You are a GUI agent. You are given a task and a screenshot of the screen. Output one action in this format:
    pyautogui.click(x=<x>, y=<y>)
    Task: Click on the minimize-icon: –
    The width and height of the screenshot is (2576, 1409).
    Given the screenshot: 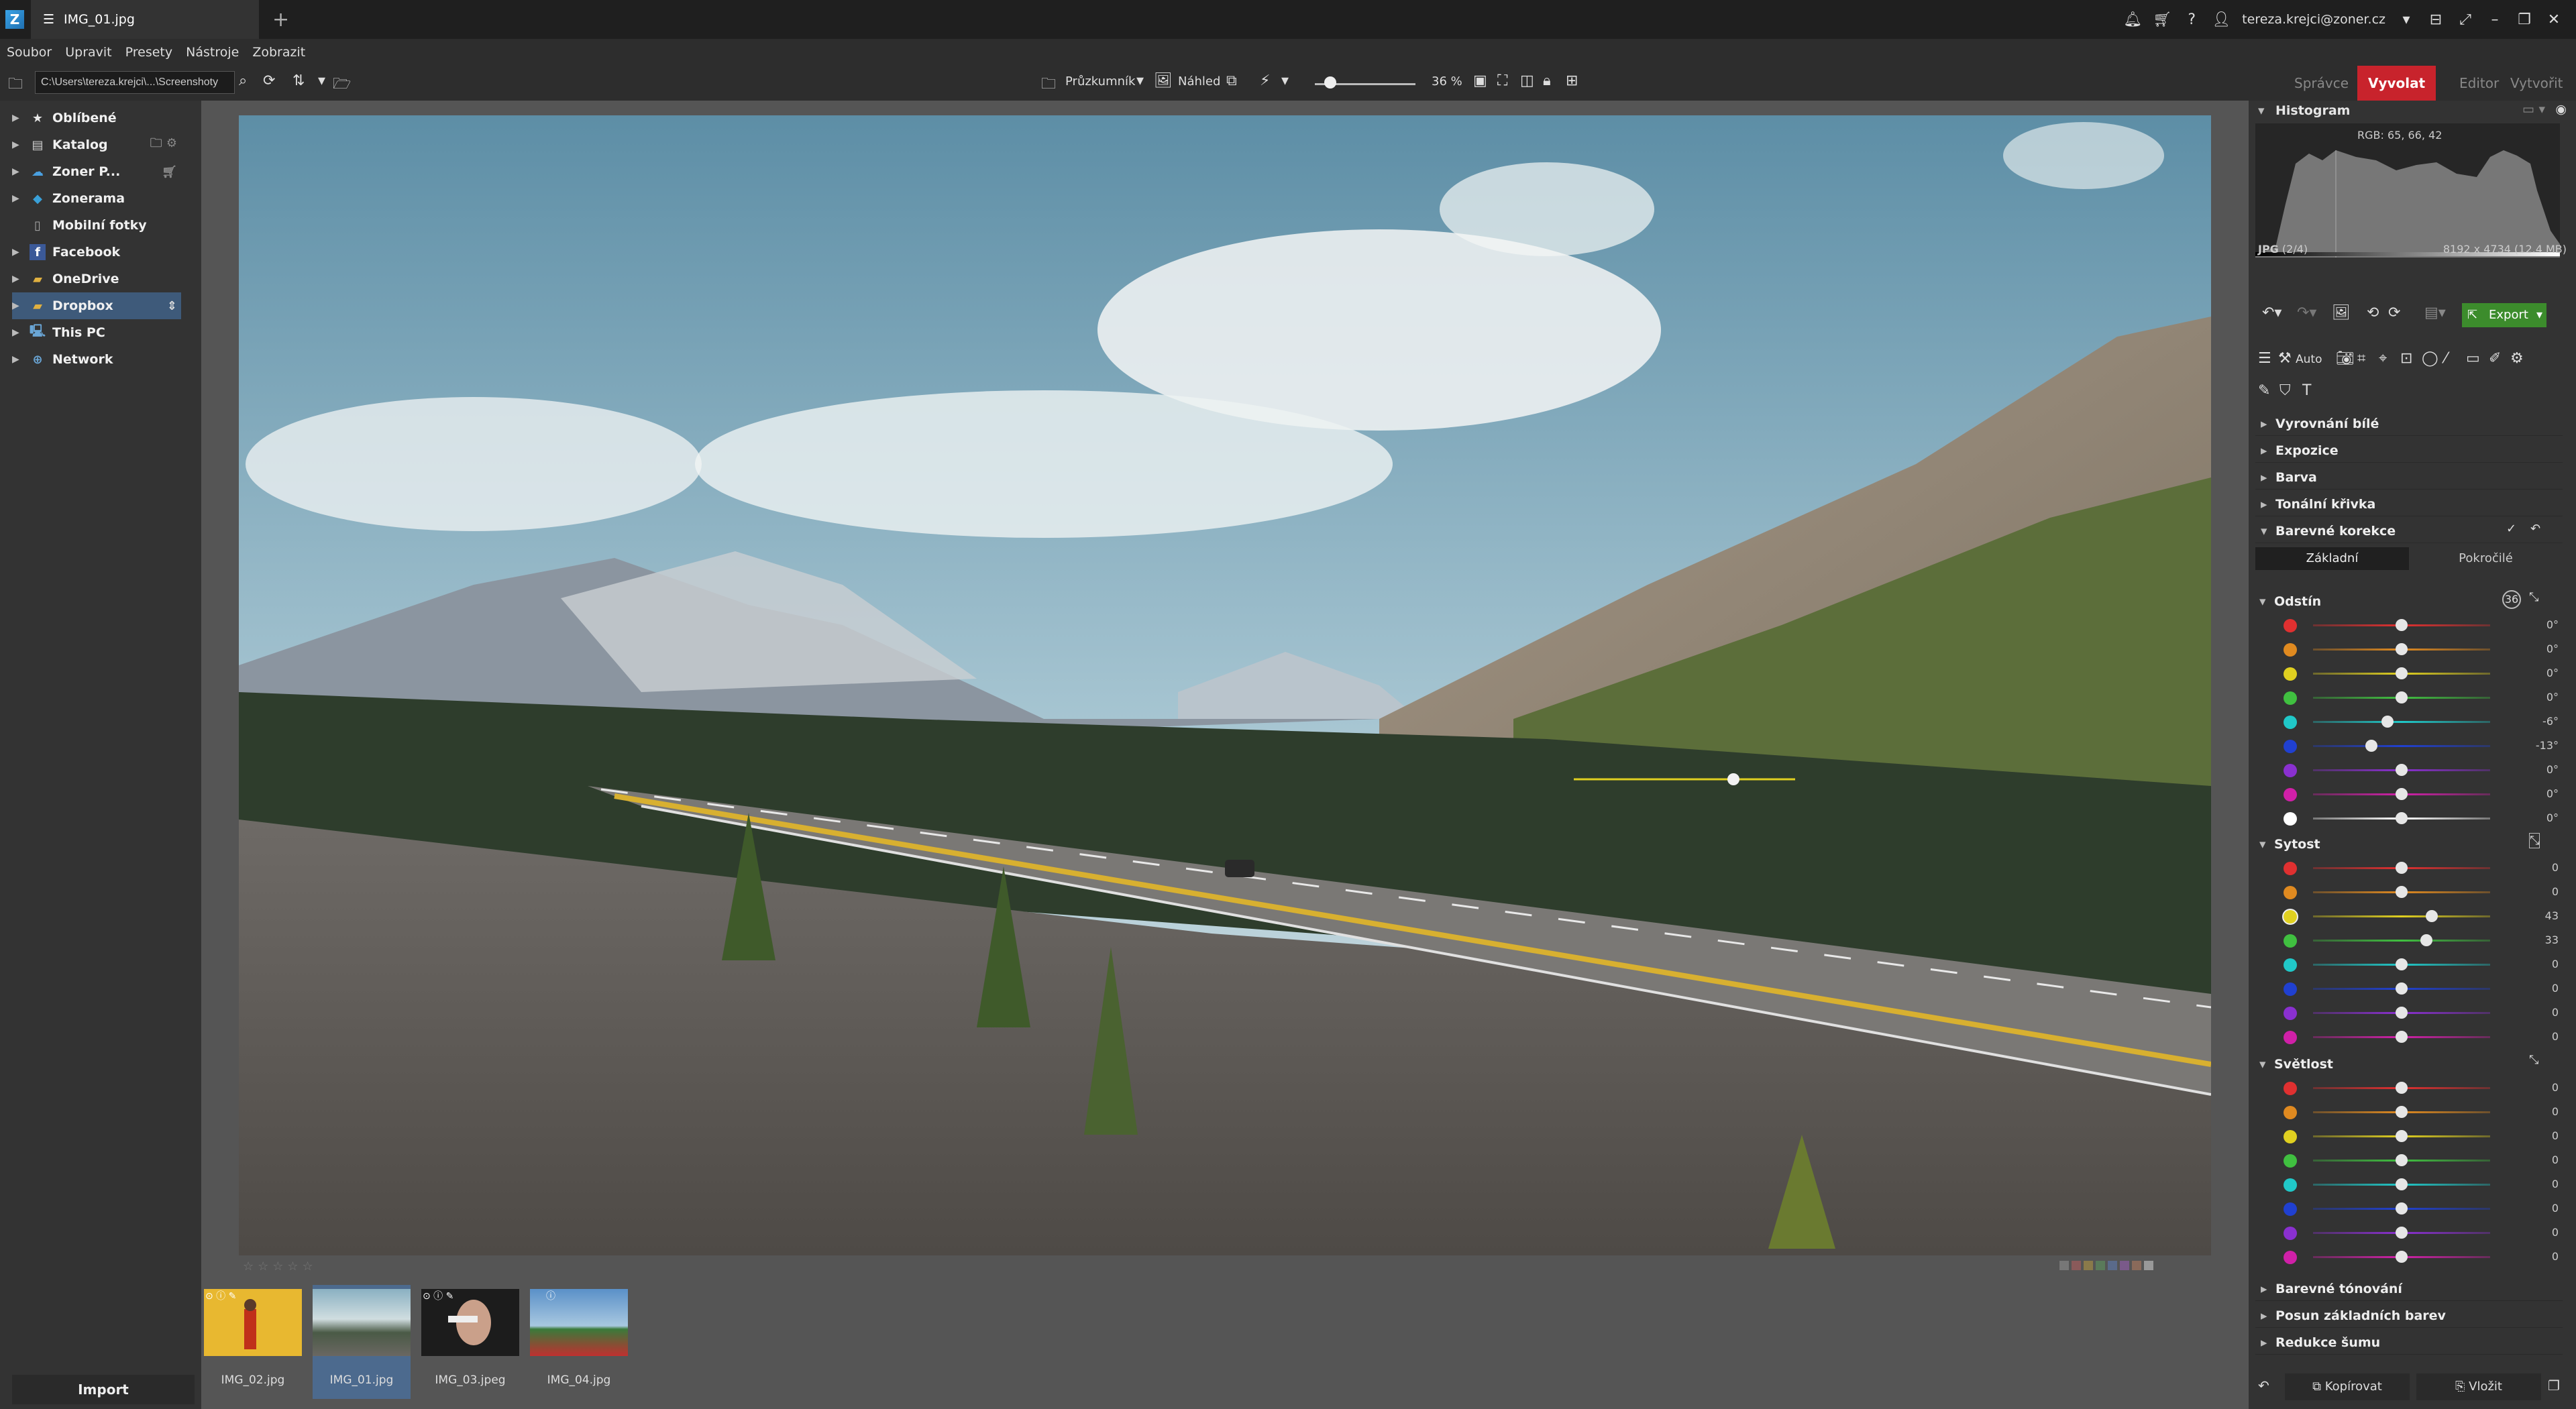 What is the action you would take?
    pyautogui.click(x=2495, y=19)
    